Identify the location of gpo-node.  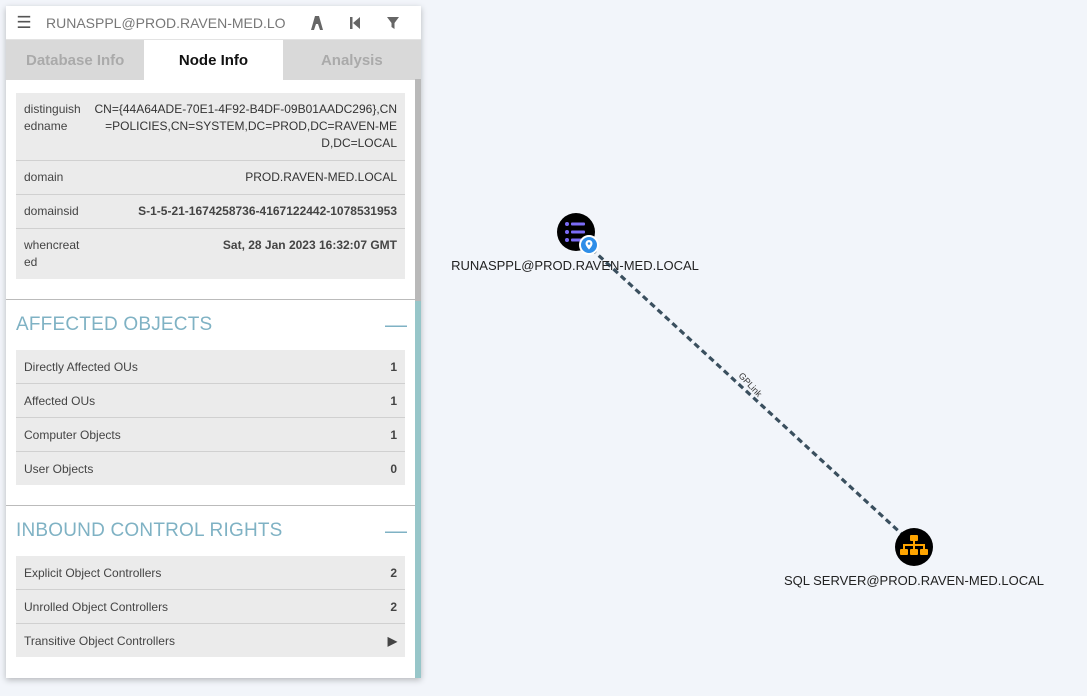
(578, 234).